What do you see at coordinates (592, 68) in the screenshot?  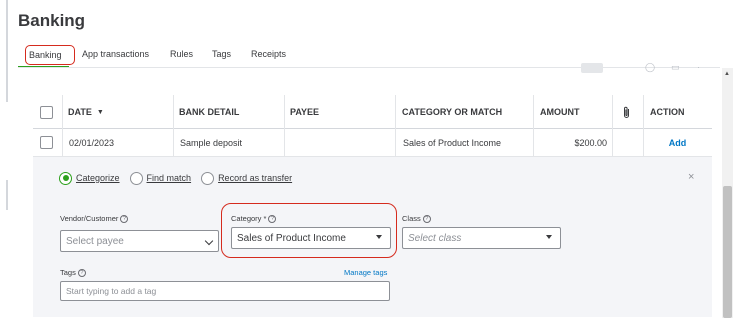 I see `toolbar-button` at bounding box center [592, 68].